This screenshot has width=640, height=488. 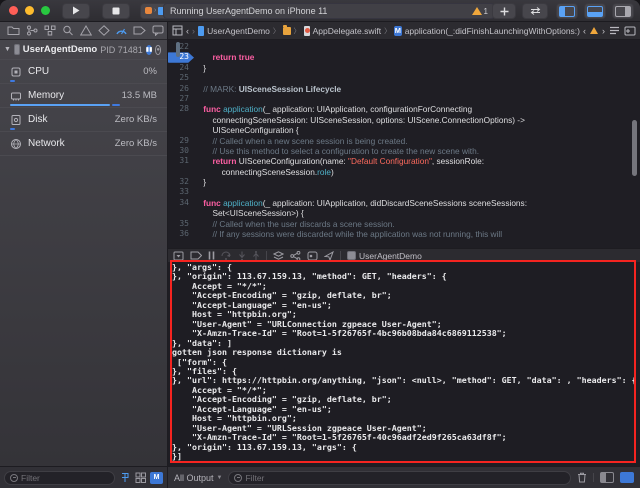 I want to click on minimize-window-button, so click(x=29, y=10).